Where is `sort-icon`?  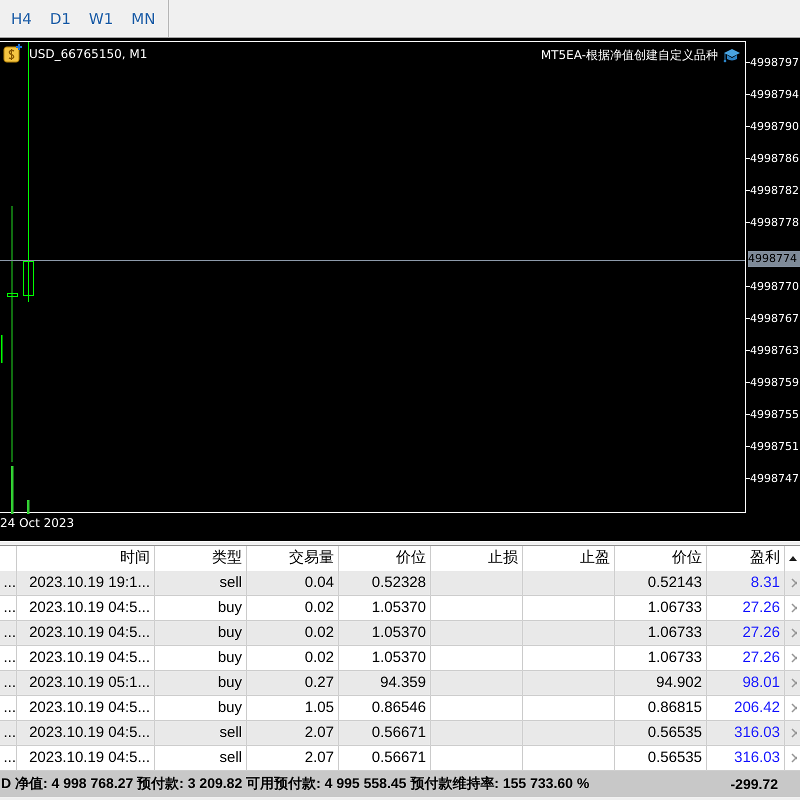 sort-icon is located at coordinates (793, 558).